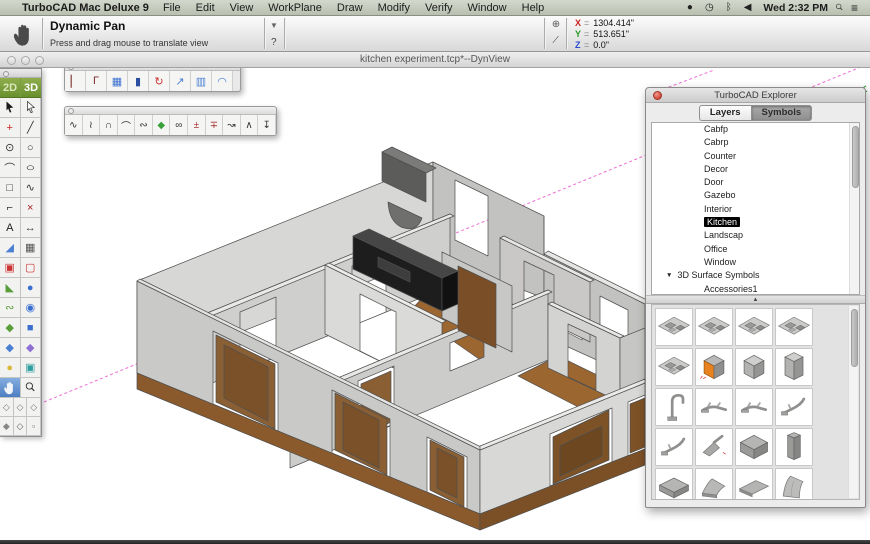 The image size is (870, 544). I want to click on tool-dimension: ↔, so click(30, 228).